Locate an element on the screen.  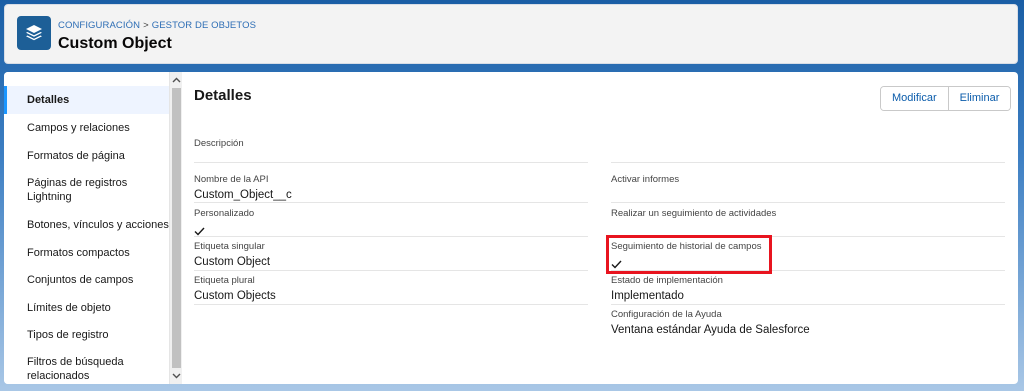
sidebar-item-buttons-links: Botones, vínculos y acciones is located at coordinates (86, 225).